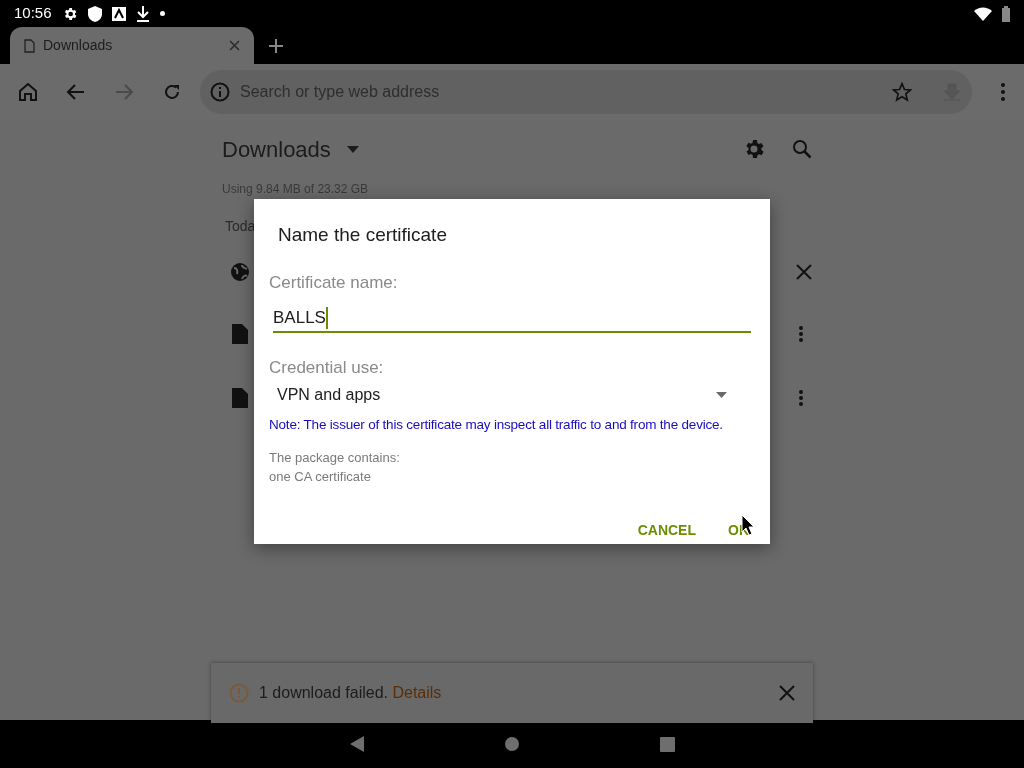 The width and height of the screenshot is (1024, 768). What do you see at coordinates (363, 235) in the screenshot?
I see `dialog-title: Name the certificate` at bounding box center [363, 235].